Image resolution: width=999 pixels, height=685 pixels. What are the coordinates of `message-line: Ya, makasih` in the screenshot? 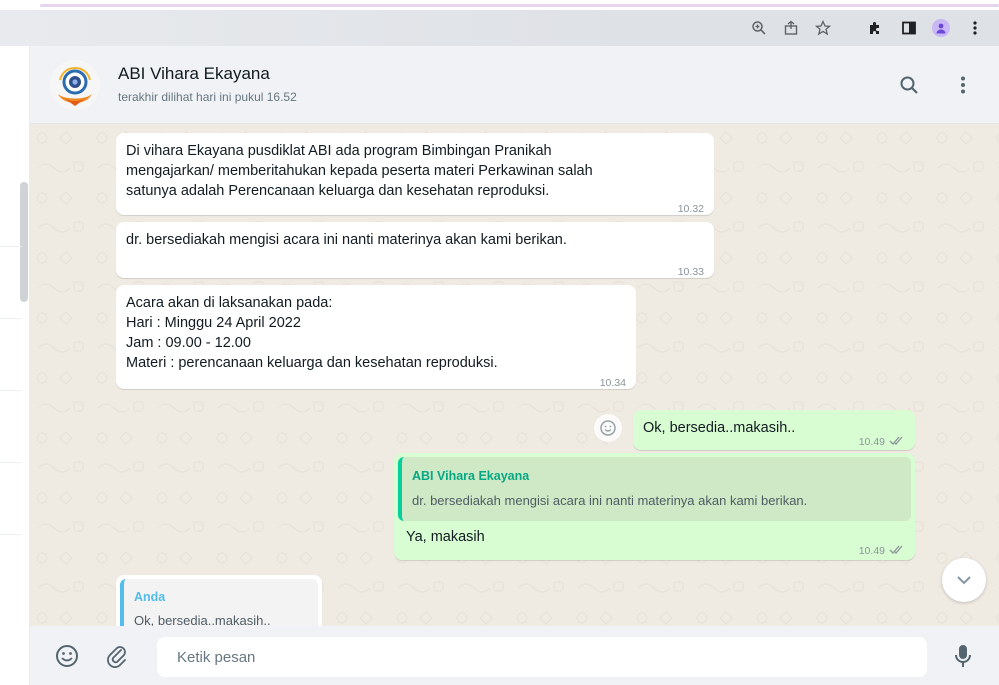 It's located at (445, 537).